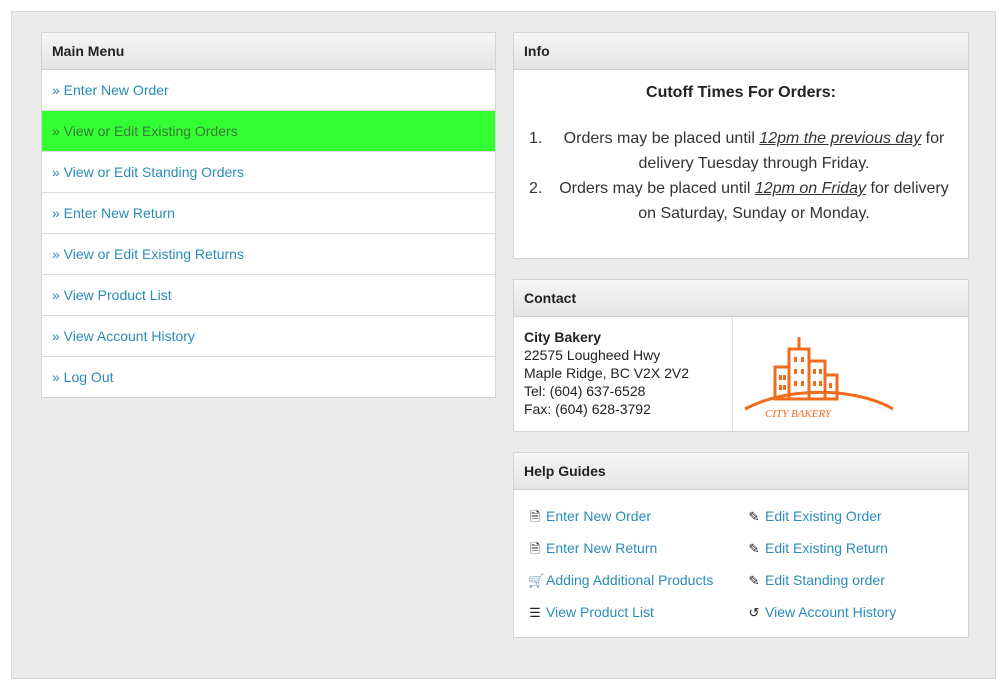 This screenshot has width=1008, height=697. I want to click on help-guides-title: Help Guides, so click(741, 471).